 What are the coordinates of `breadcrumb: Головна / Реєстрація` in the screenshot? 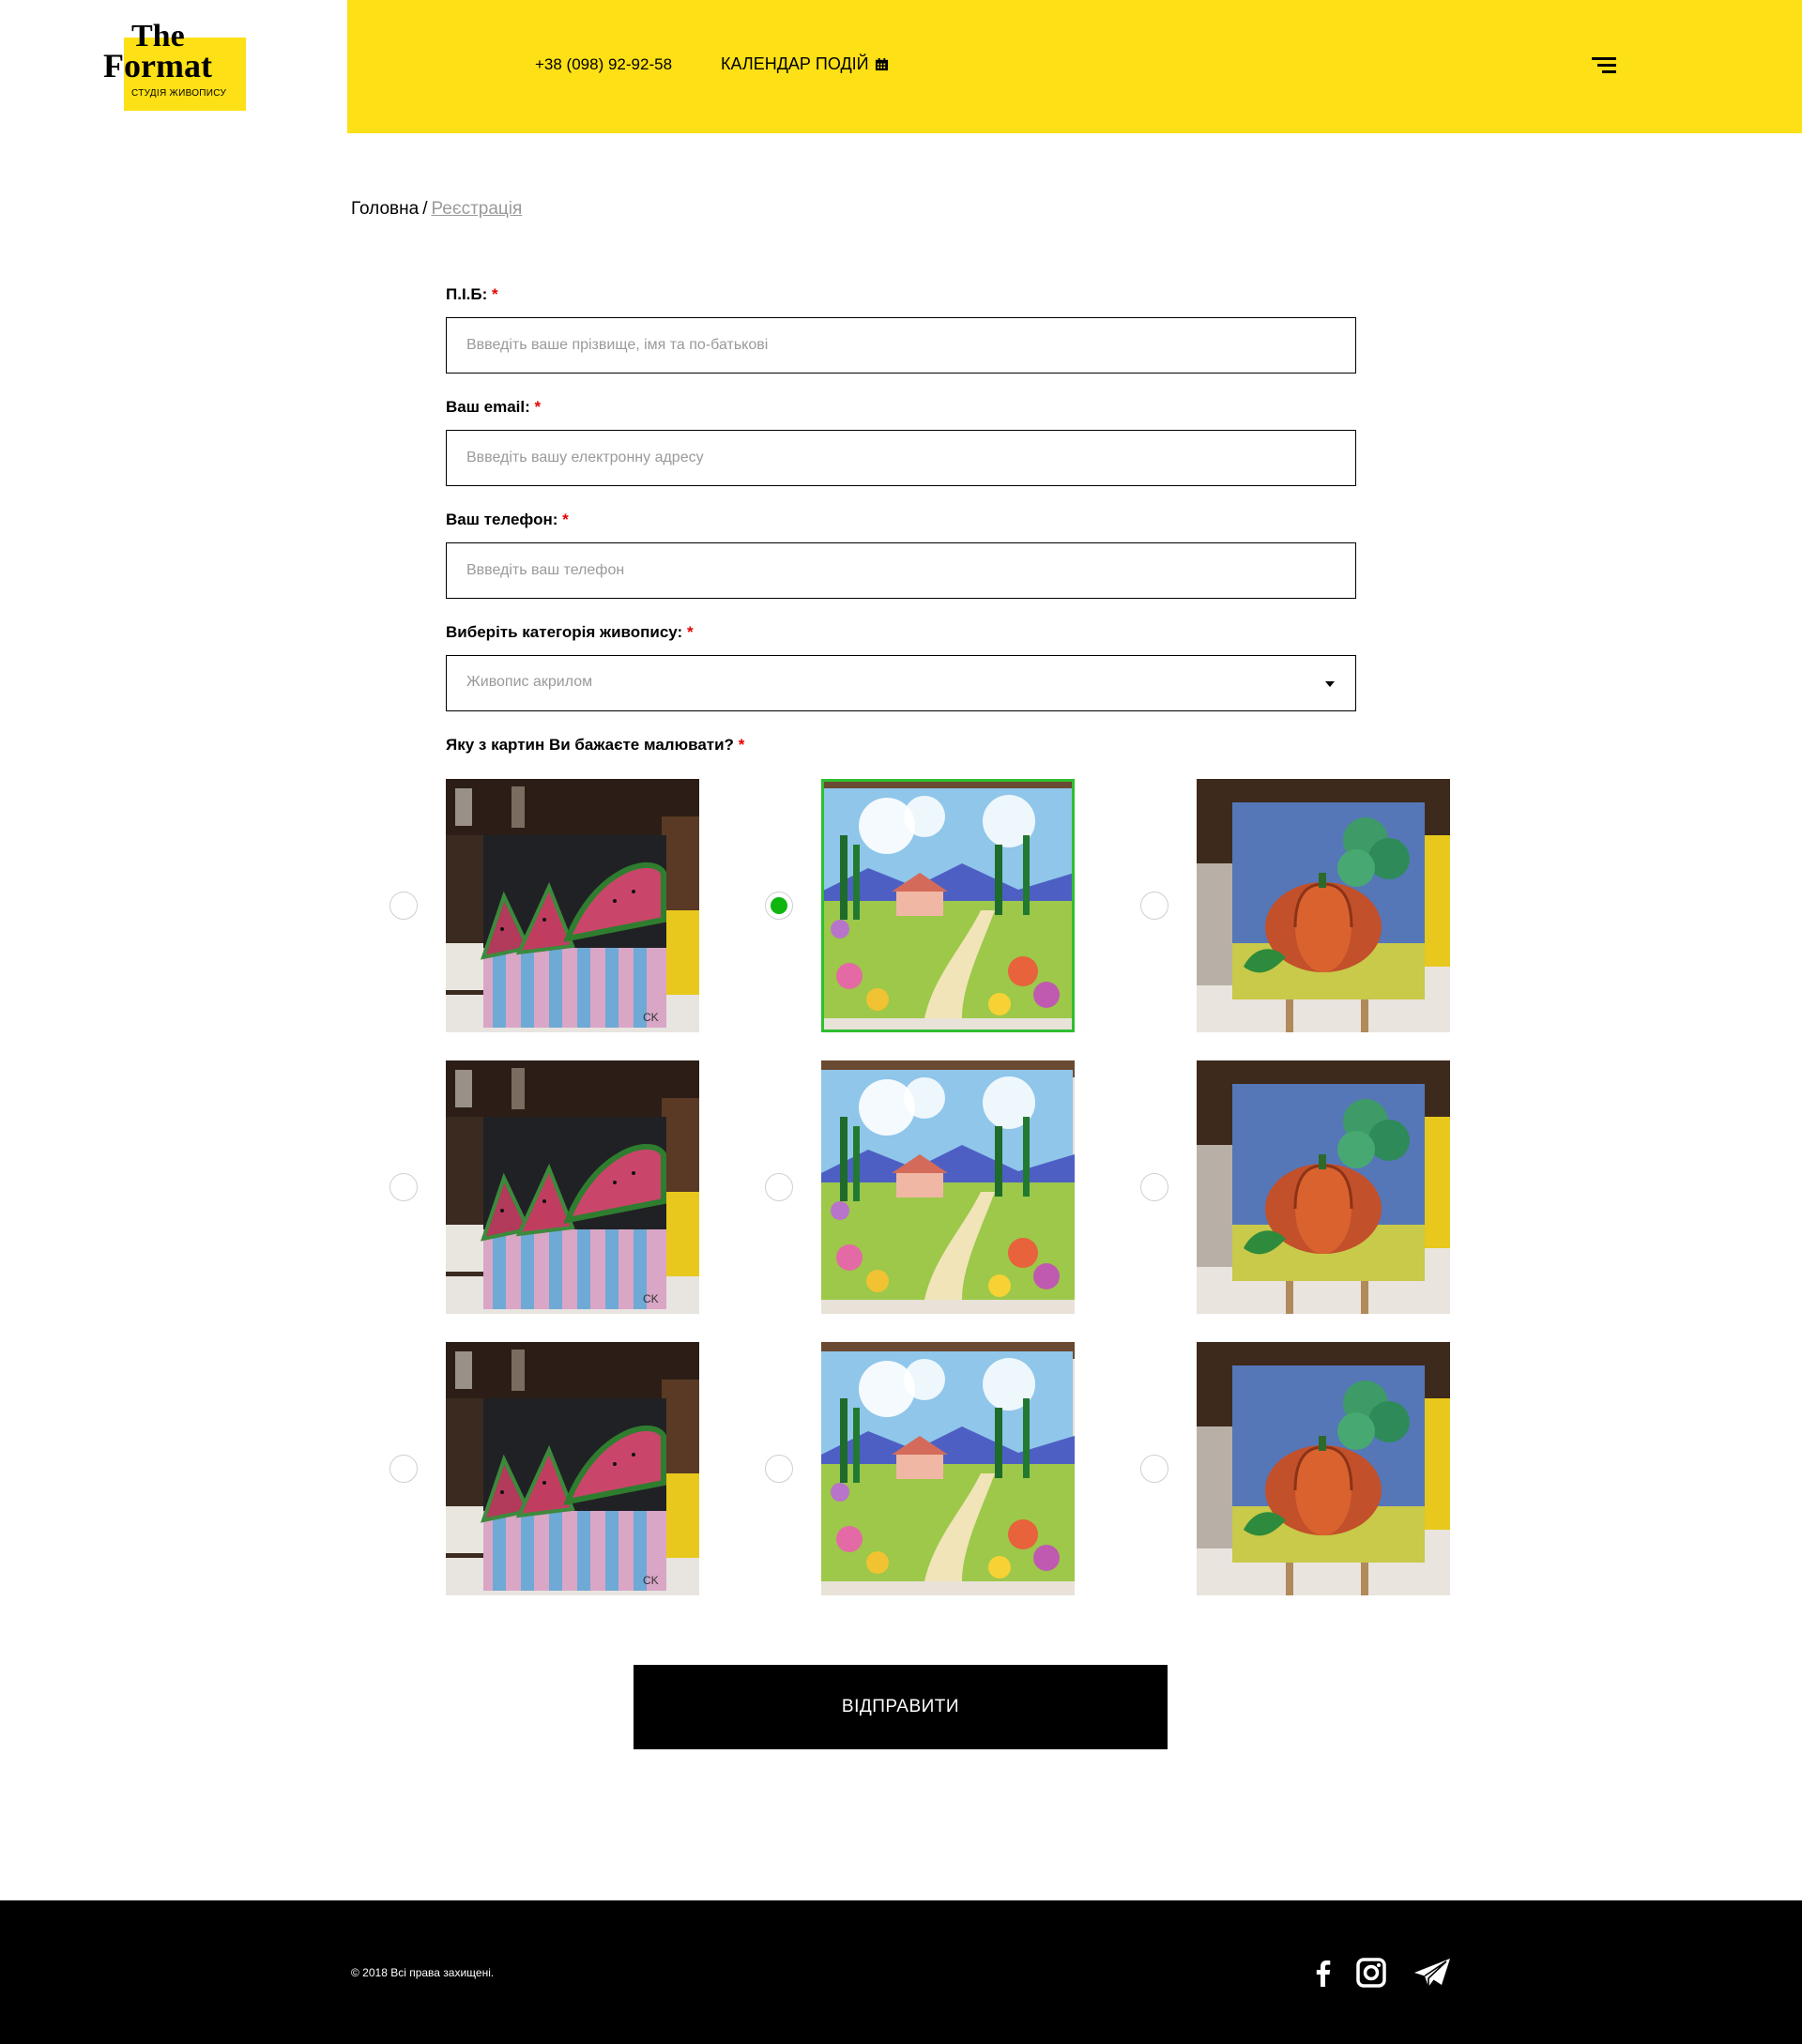 It's located at (437, 209).